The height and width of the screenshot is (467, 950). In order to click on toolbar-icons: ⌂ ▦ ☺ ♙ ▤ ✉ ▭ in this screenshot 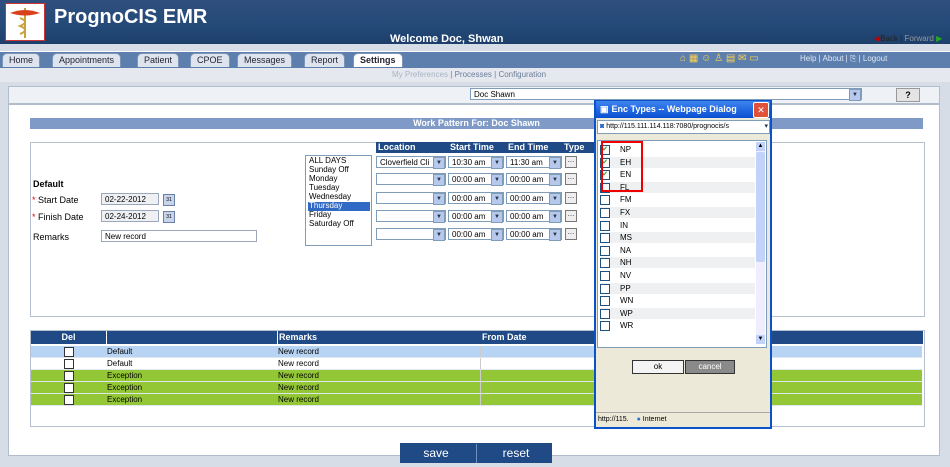, I will do `click(719, 58)`.